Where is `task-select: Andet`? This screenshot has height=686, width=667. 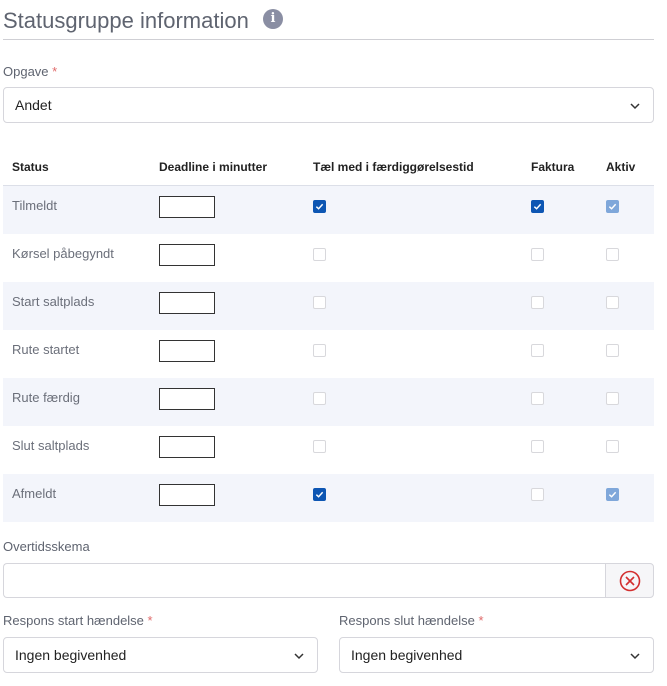 task-select: Andet is located at coordinates (328, 105).